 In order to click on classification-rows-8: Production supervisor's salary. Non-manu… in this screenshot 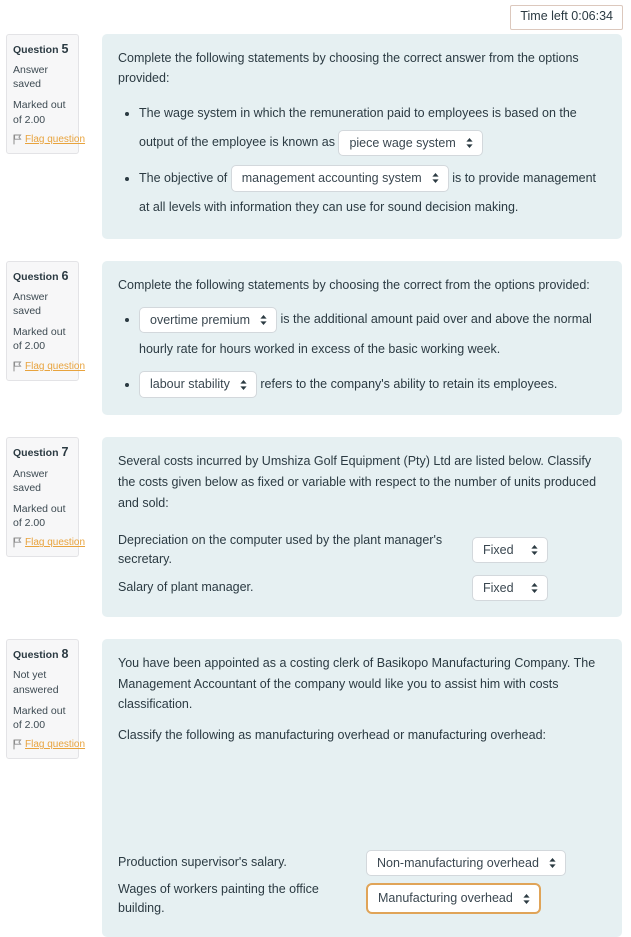, I will do `click(362, 883)`.